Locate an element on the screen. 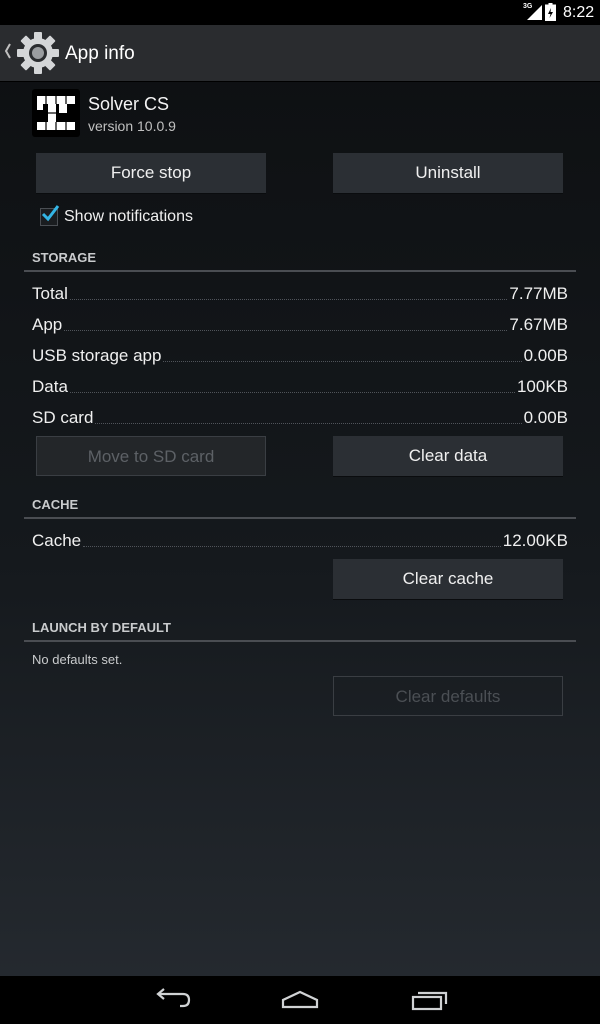 This screenshot has width=600, height=1024. home-icon is located at coordinates (300, 1000).